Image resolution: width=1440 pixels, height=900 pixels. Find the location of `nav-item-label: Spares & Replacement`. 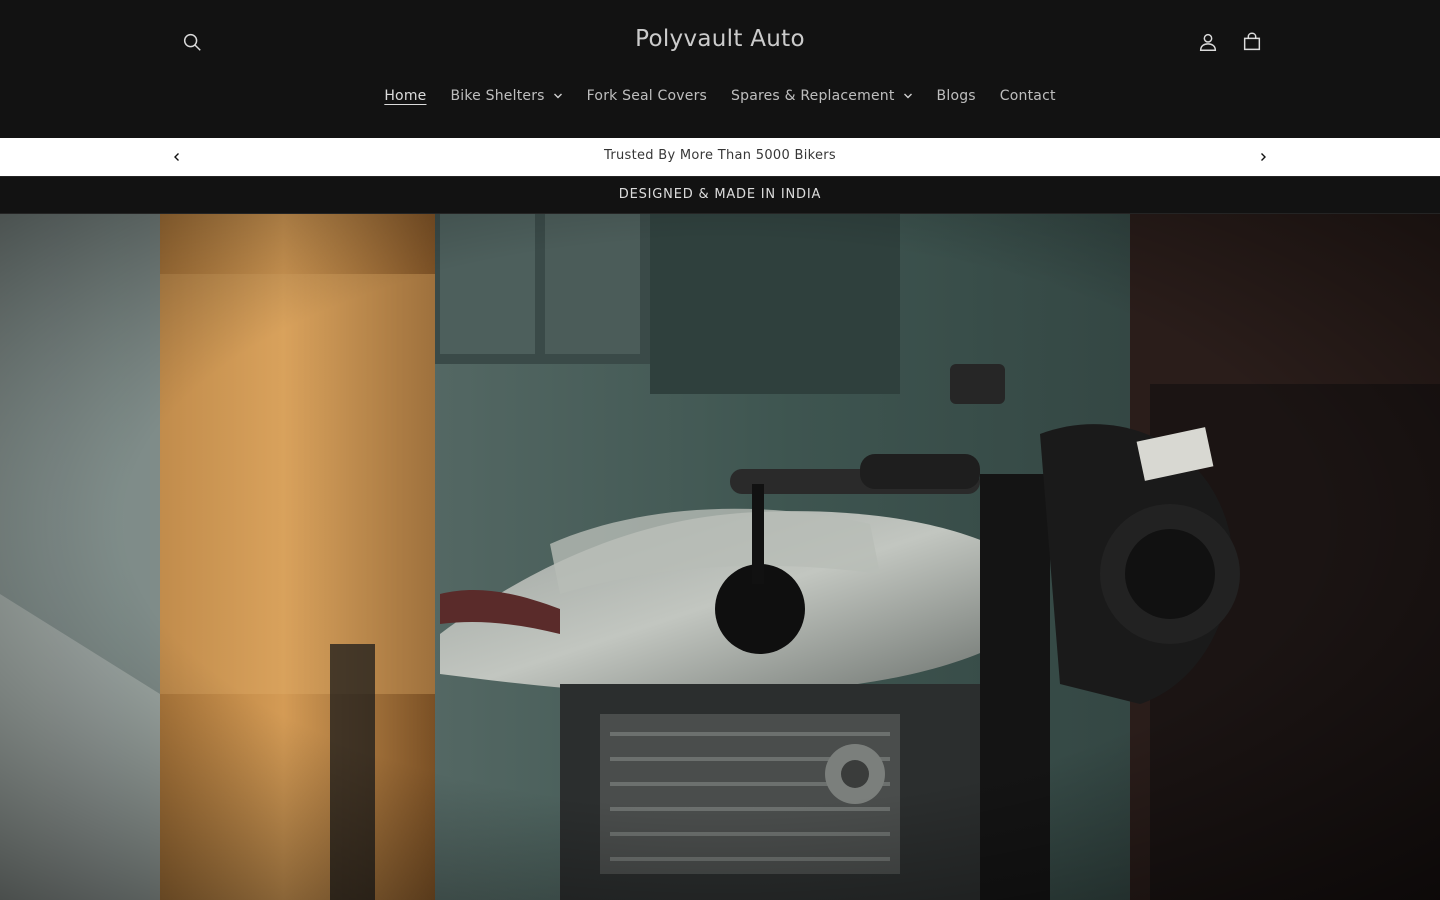

nav-item-label: Spares & Replacement is located at coordinates (813, 96).